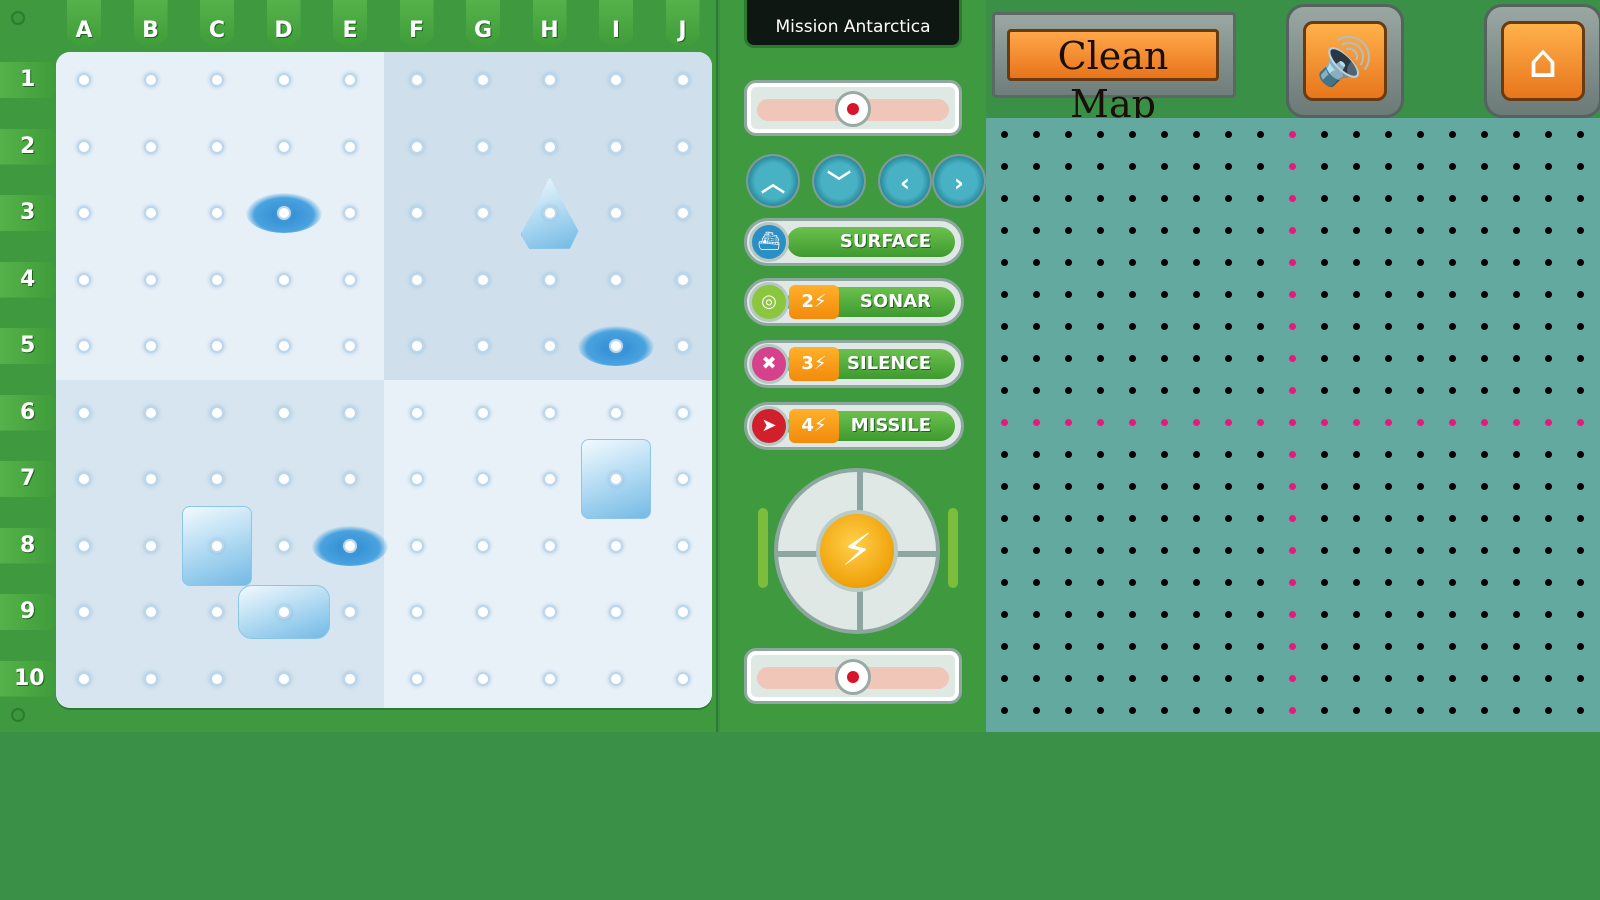 The width and height of the screenshot is (1600, 900). I want to click on map-cell-a8, so click(84, 545).